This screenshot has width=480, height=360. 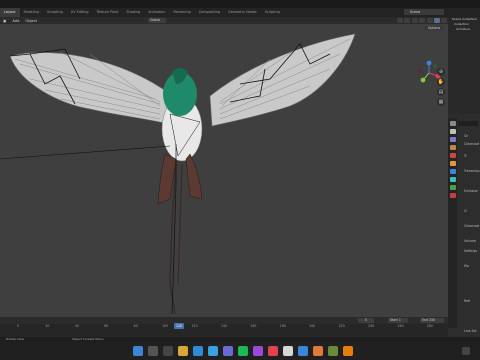 I want to click on property-row: Ma, so click(x=466, y=266).